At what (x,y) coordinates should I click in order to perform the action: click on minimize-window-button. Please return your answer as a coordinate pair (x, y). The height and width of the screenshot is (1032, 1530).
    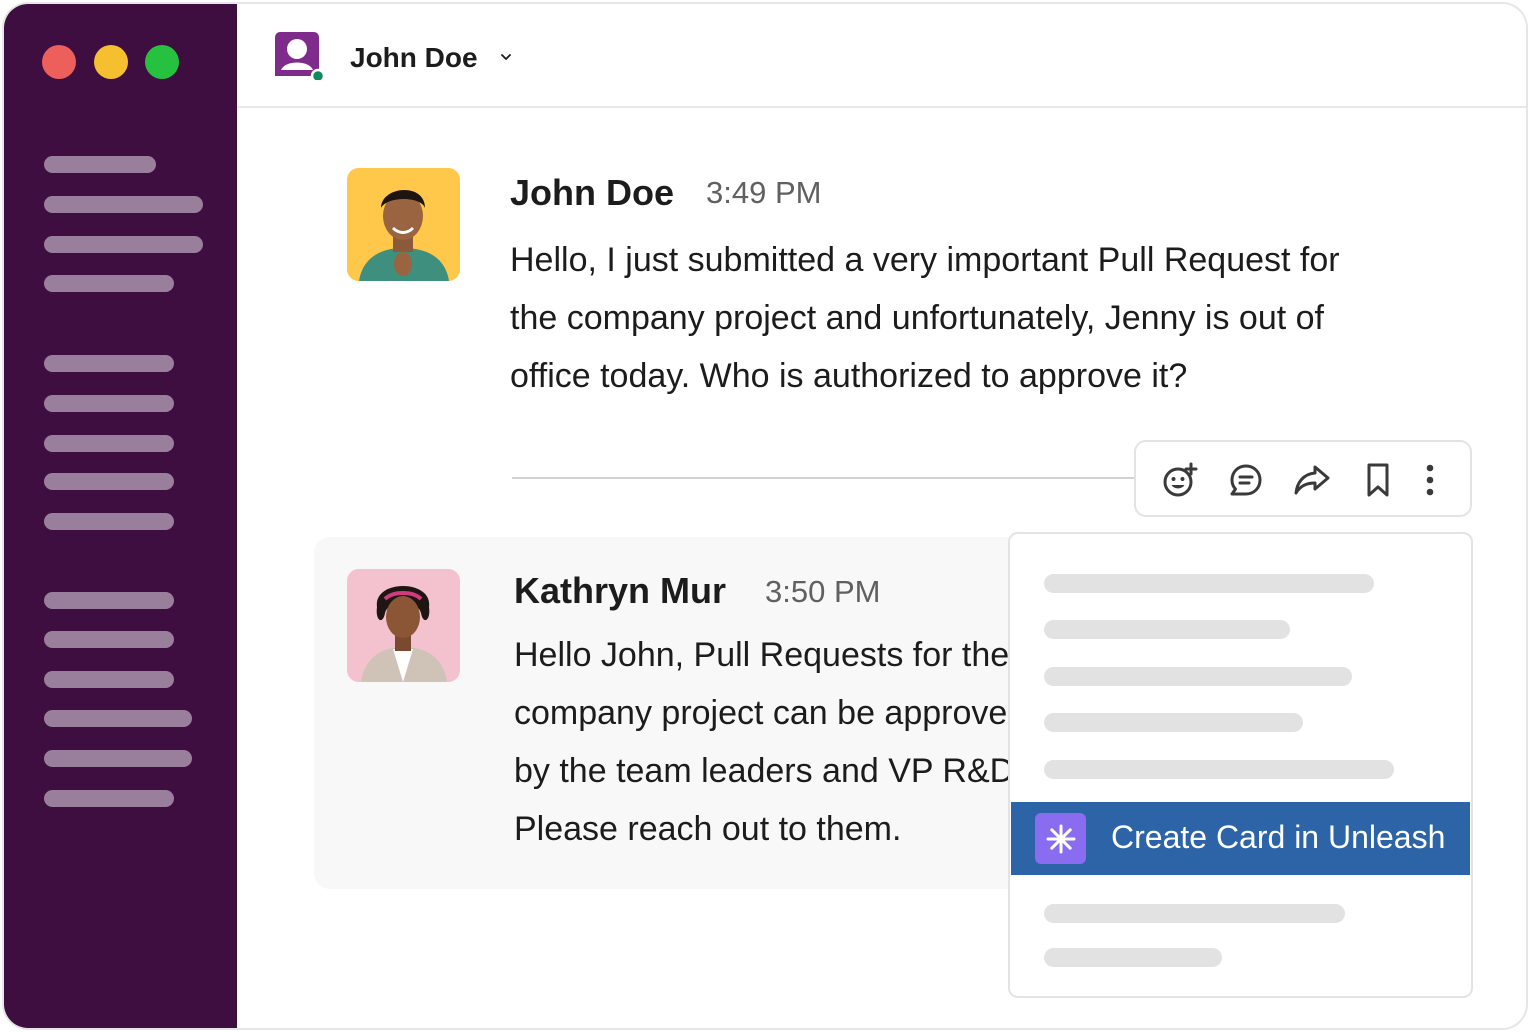
    Looking at the image, I should click on (111, 62).